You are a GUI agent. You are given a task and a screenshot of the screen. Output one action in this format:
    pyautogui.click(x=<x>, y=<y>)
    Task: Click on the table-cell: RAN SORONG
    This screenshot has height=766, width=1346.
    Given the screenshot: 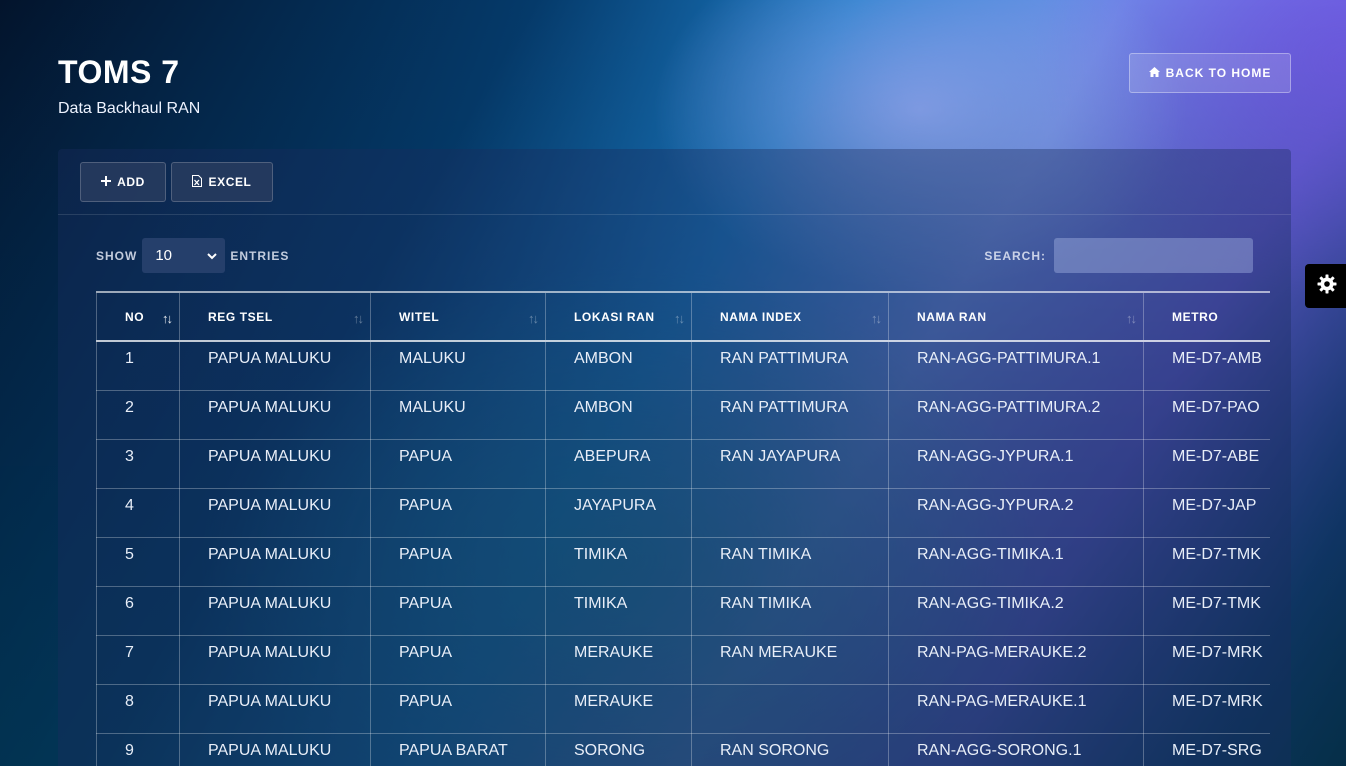 What is the action you would take?
    pyautogui.click(x=790, y=749)
    